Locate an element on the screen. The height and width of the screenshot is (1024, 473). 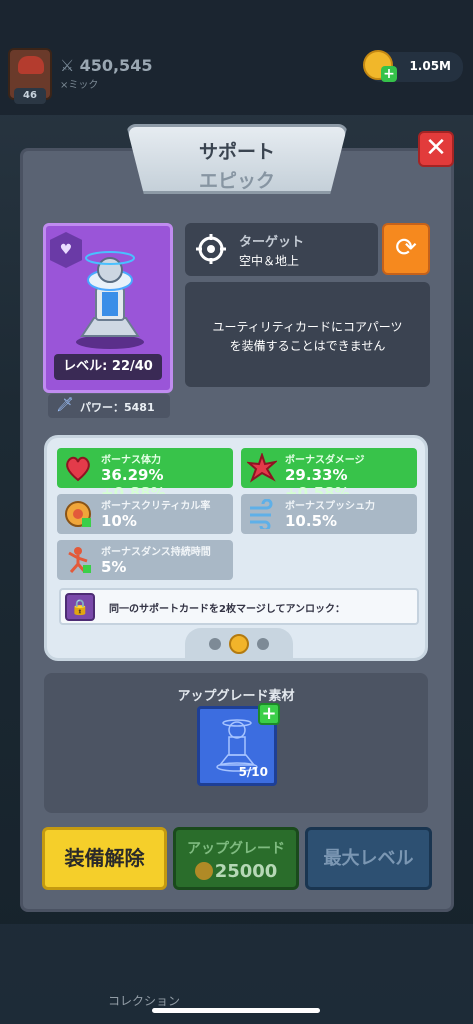
target-info: ターゲット 空中＆地上 is located at coordinates (281, 249).